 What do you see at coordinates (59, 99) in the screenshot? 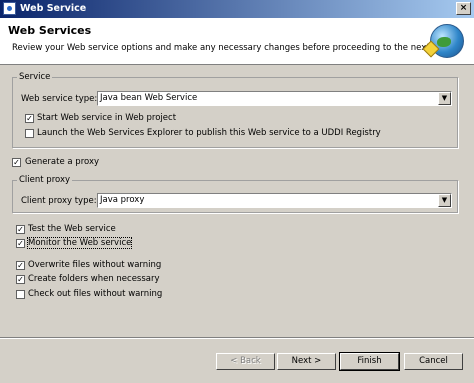
I see `web-service-type-label: Web service type:` at bounding box center [59, 99].